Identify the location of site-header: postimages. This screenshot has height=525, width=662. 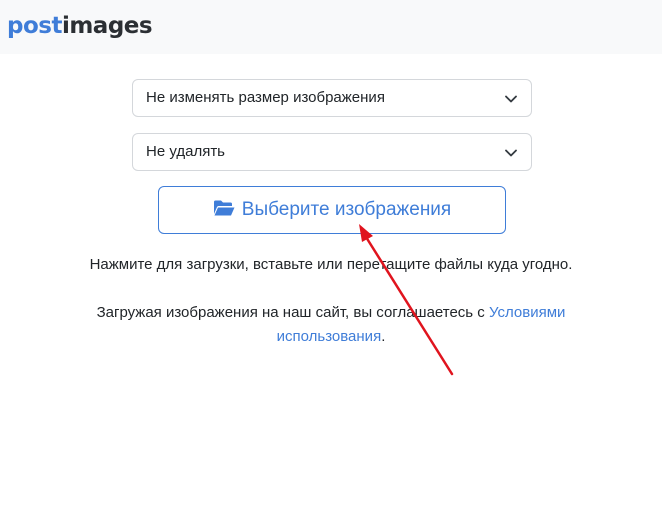
(331, 27).